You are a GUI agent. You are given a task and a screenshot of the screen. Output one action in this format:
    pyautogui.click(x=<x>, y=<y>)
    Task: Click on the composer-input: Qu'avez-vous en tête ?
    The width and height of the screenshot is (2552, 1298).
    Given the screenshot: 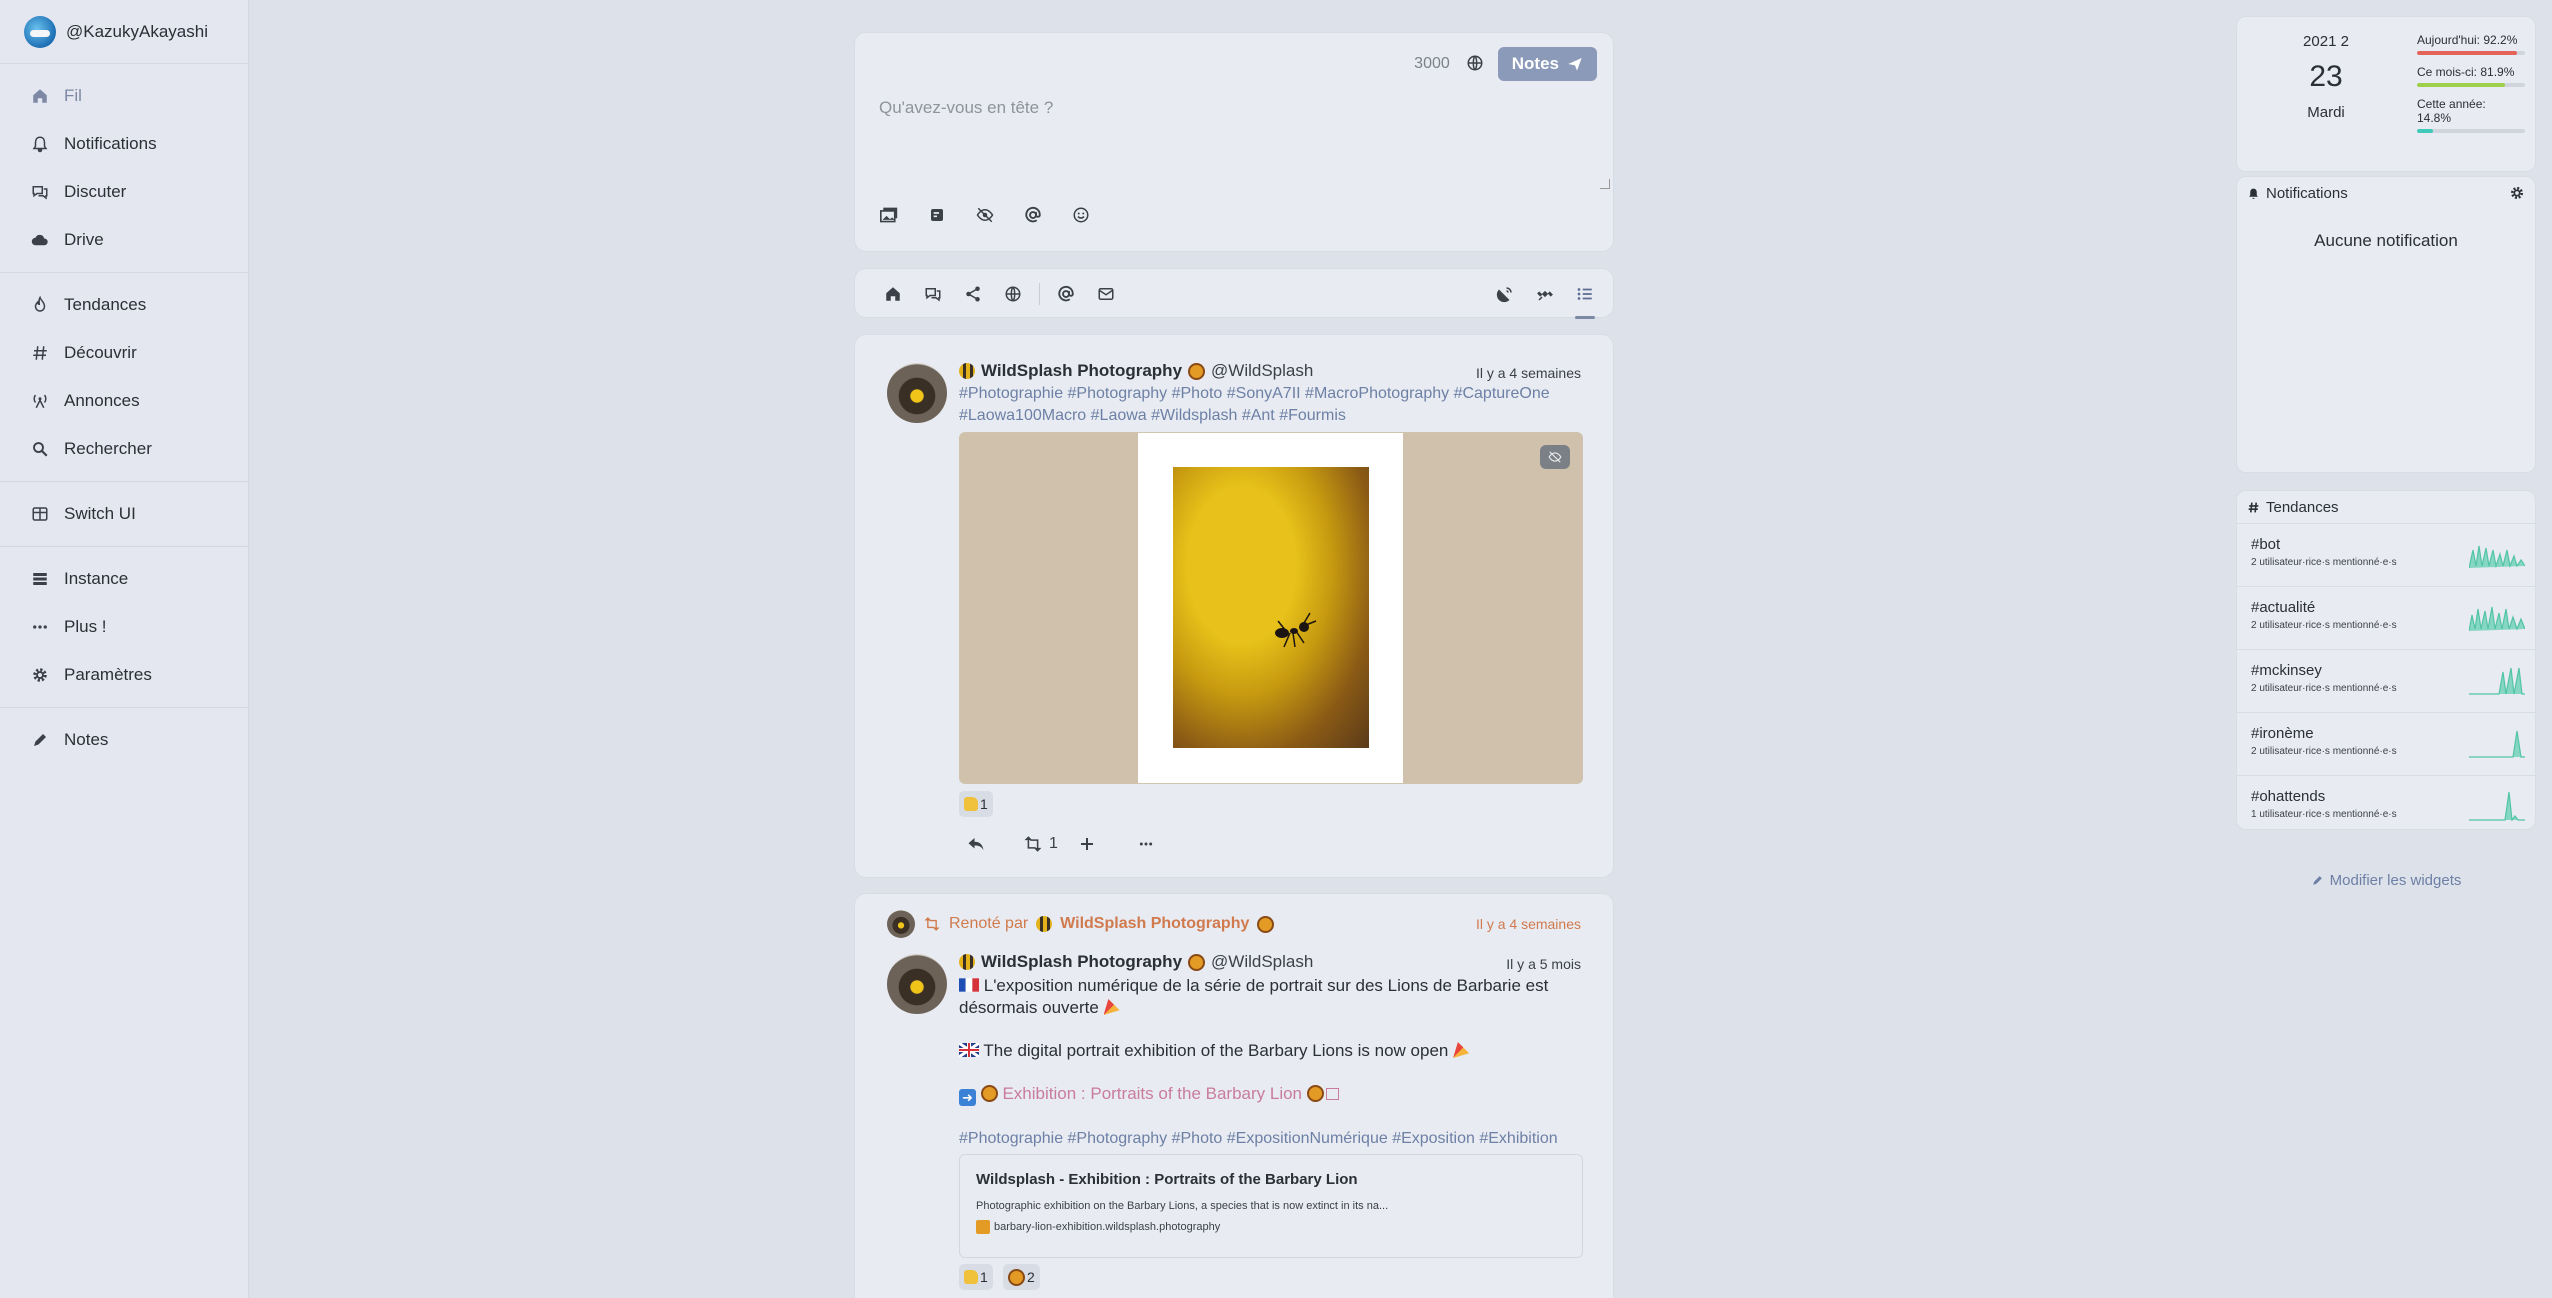 What is the action you would take?
    pyautogui.click(x=966, y=108)
    